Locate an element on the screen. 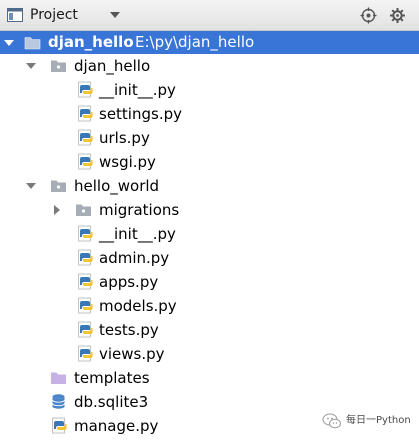  watermark-text: 每日一Python is located at coordinates (378, 420).